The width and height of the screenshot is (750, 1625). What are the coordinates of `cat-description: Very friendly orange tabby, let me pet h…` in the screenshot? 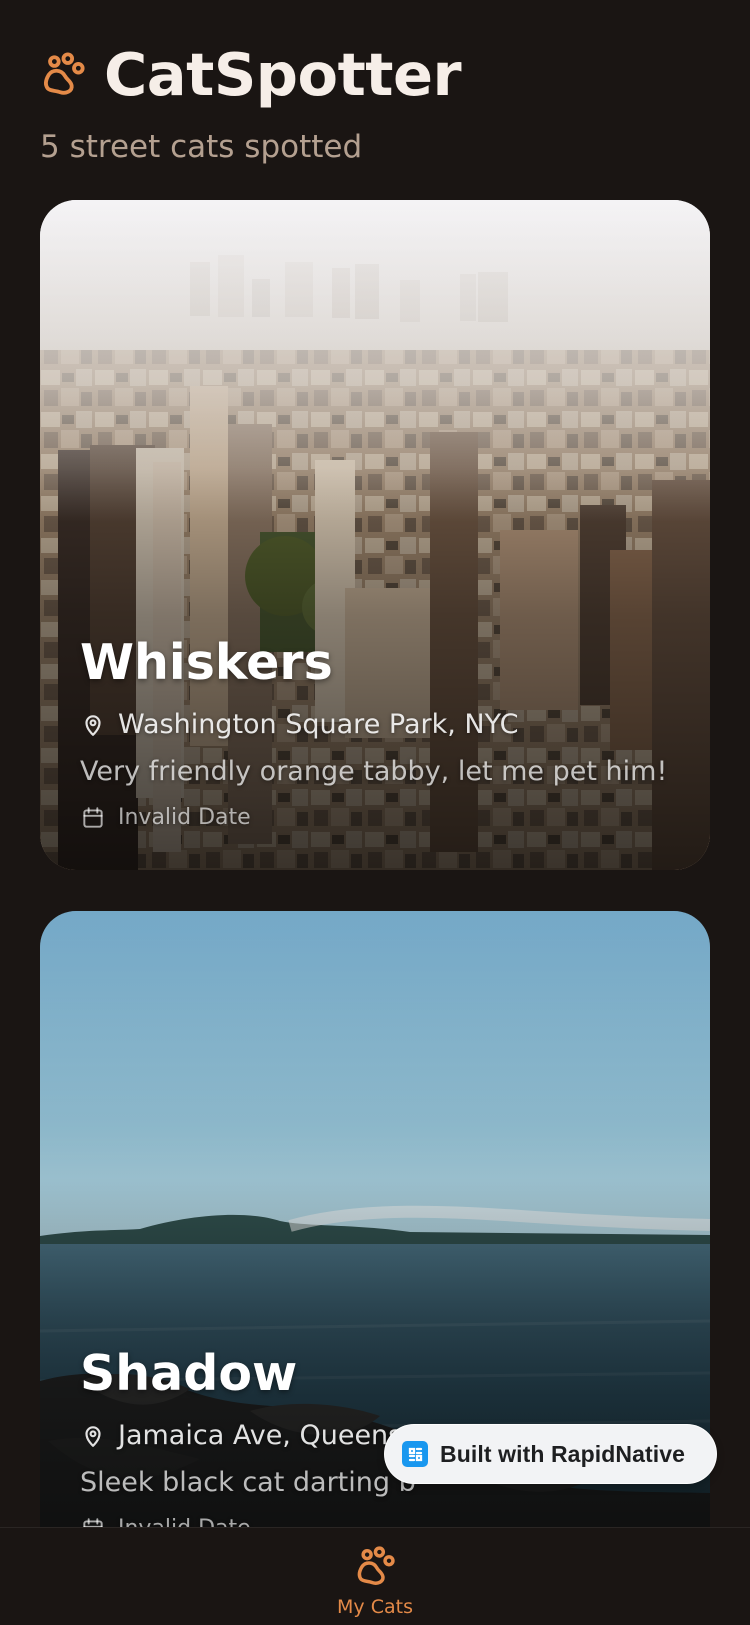 It's located at (374, 771).